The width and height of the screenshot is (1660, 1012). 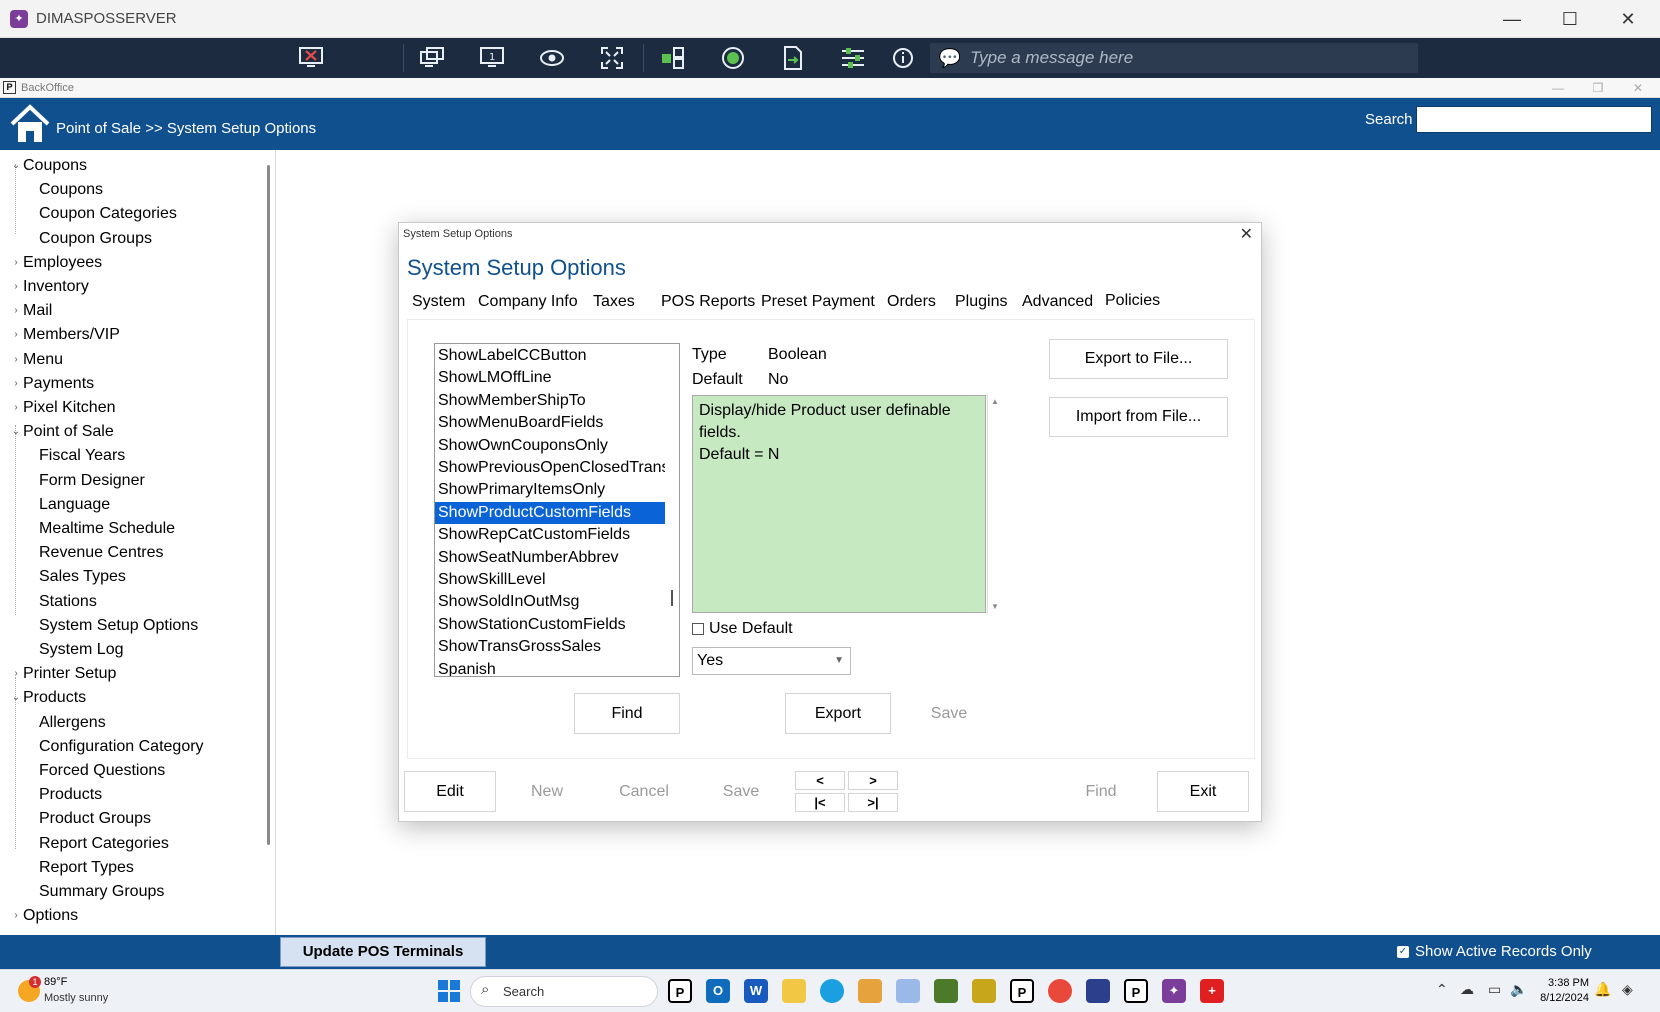 What do you see at coordinates (550, 423) in the screenshot?
I see `list-item: ShowMenuBoardFields` at bounding box center [550, 423].